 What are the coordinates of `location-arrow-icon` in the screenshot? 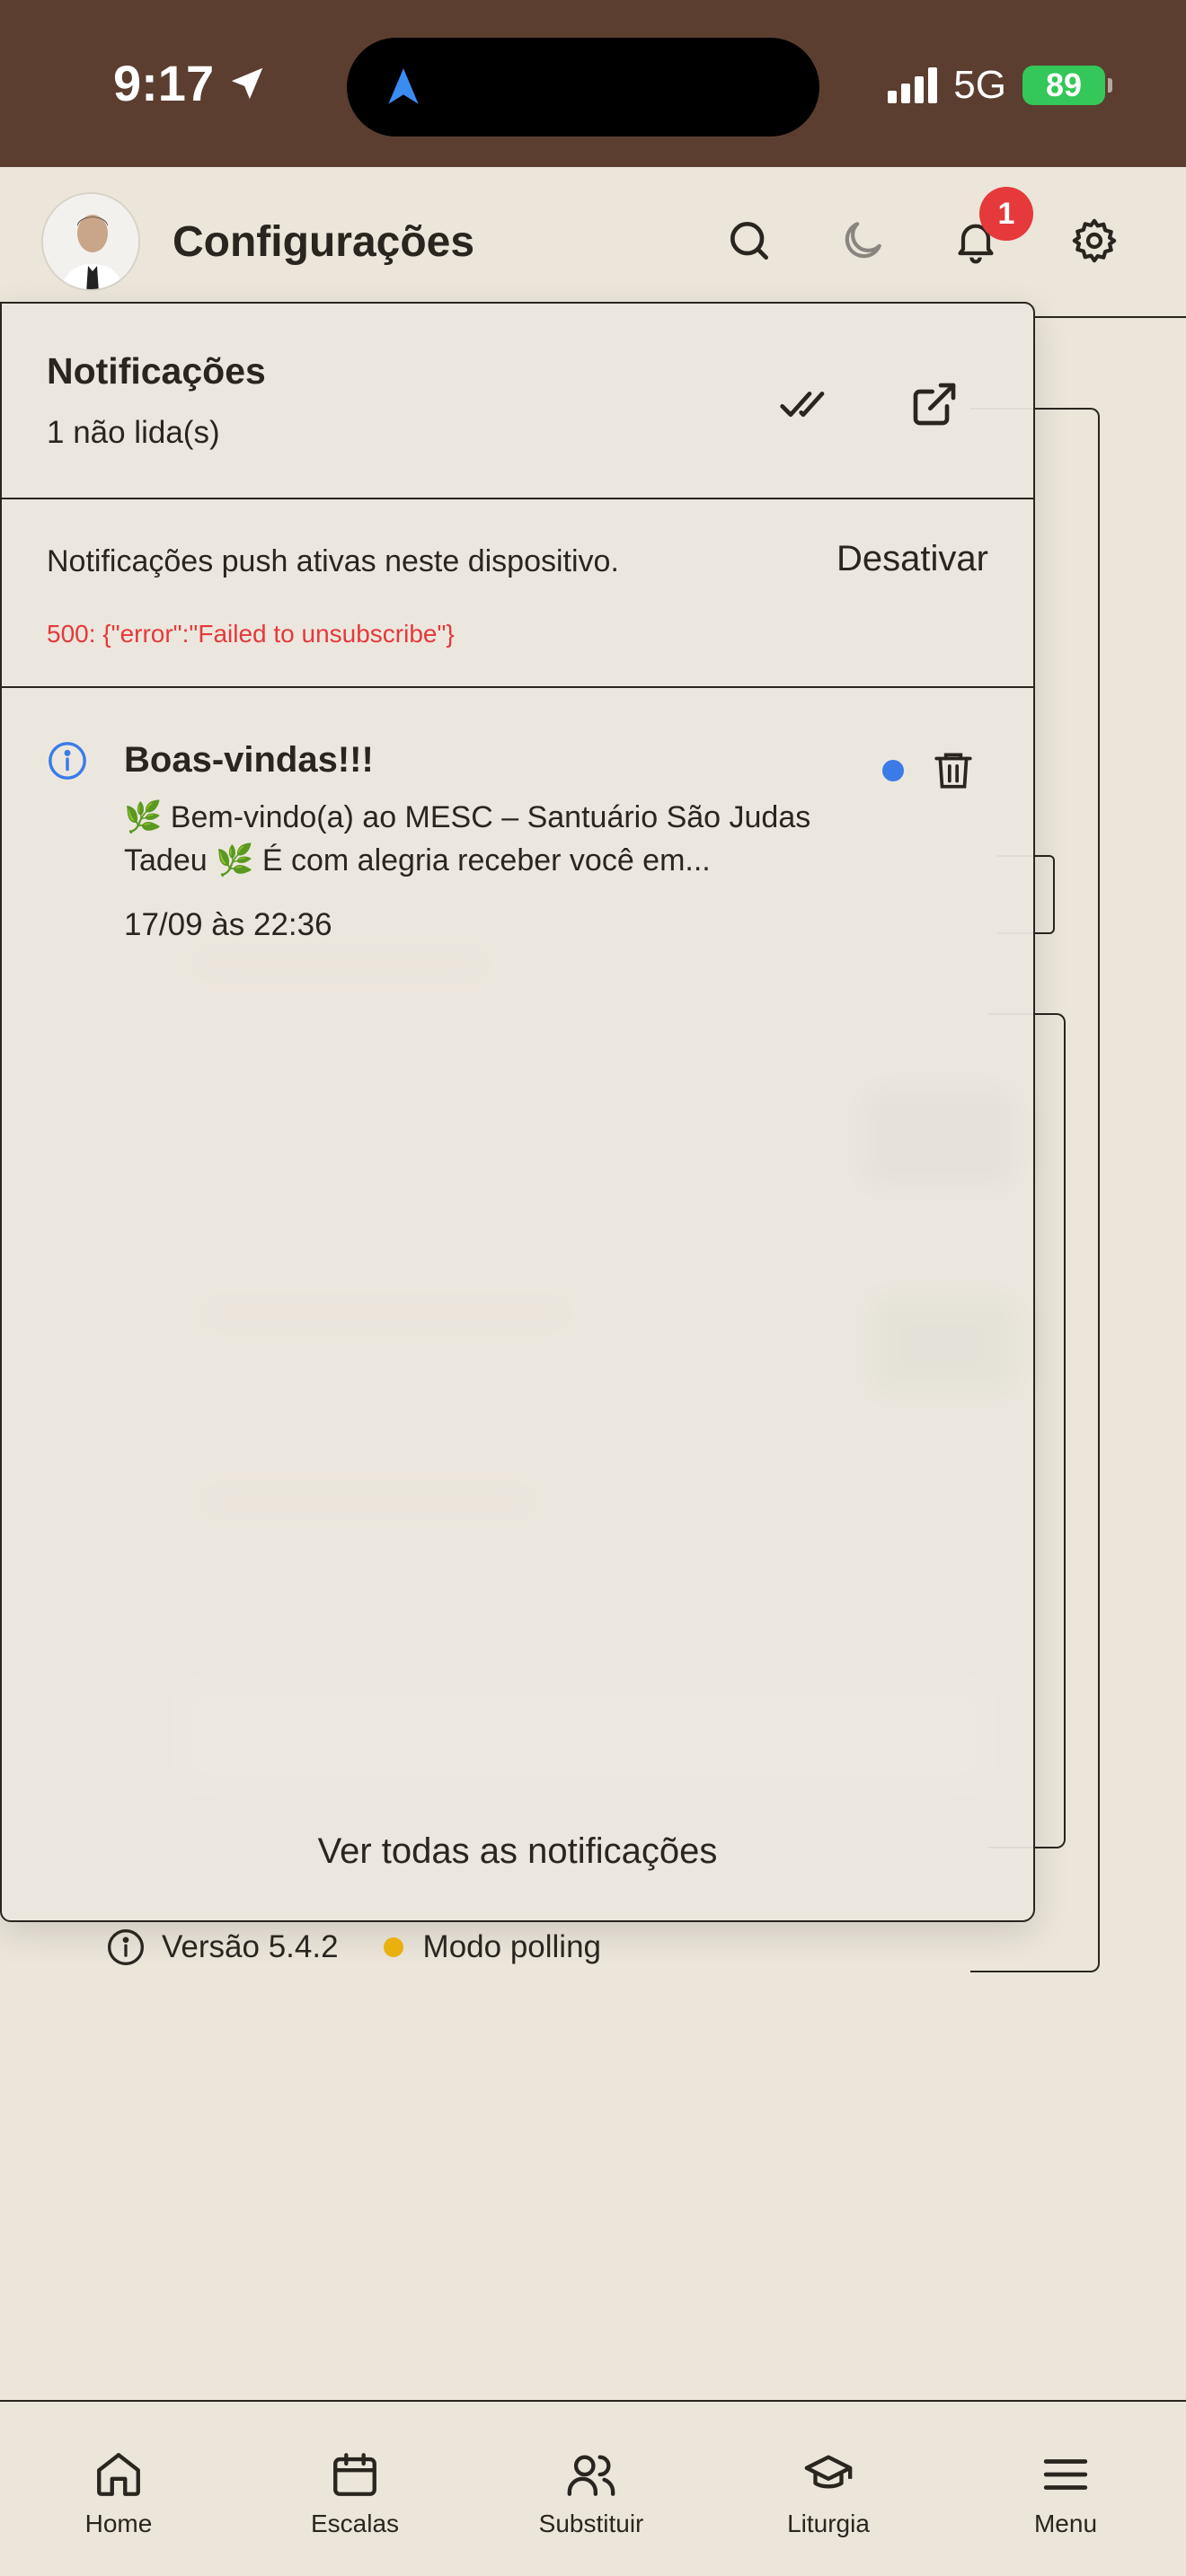 It's located at (247, 83).